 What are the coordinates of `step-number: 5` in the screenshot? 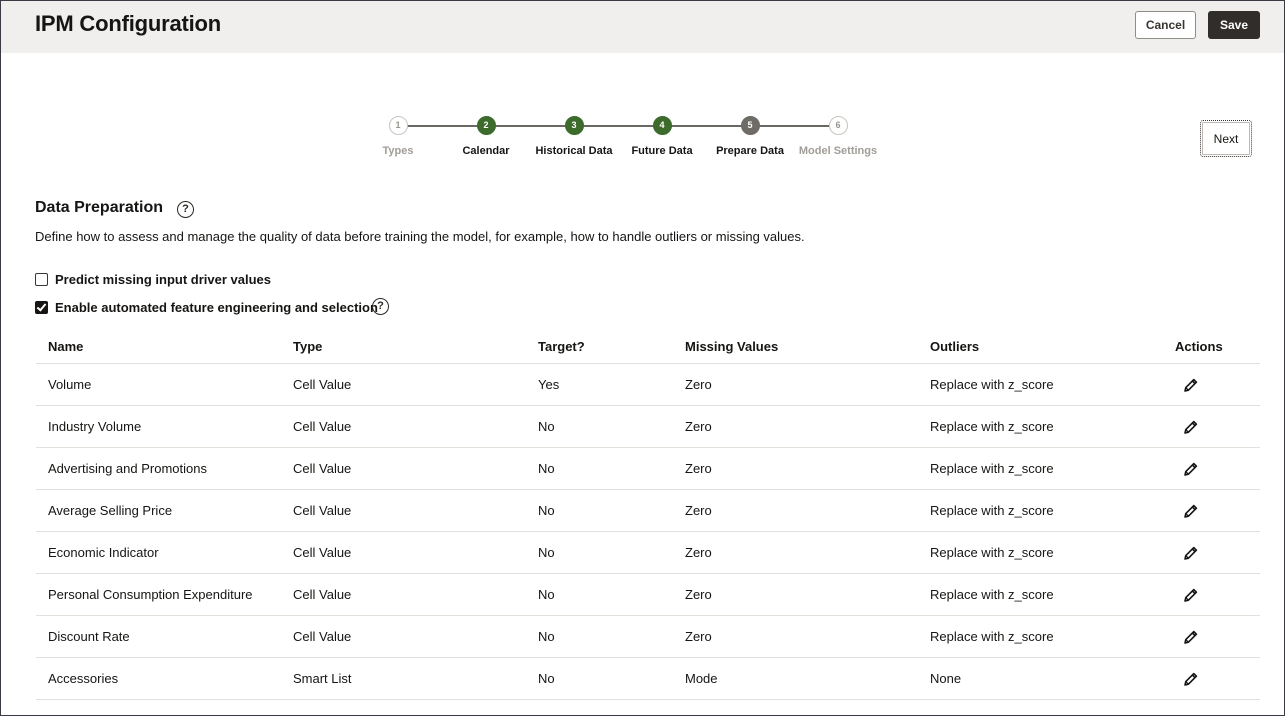 It's located at (750, 125).